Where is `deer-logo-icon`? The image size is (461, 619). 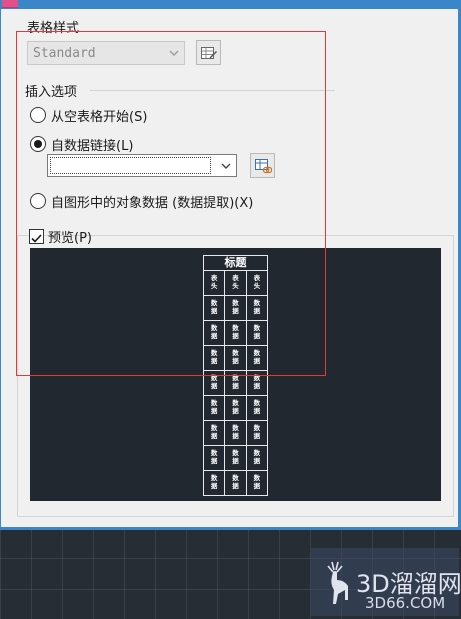 deer-logo-icon is located at coordinates (337, 582).